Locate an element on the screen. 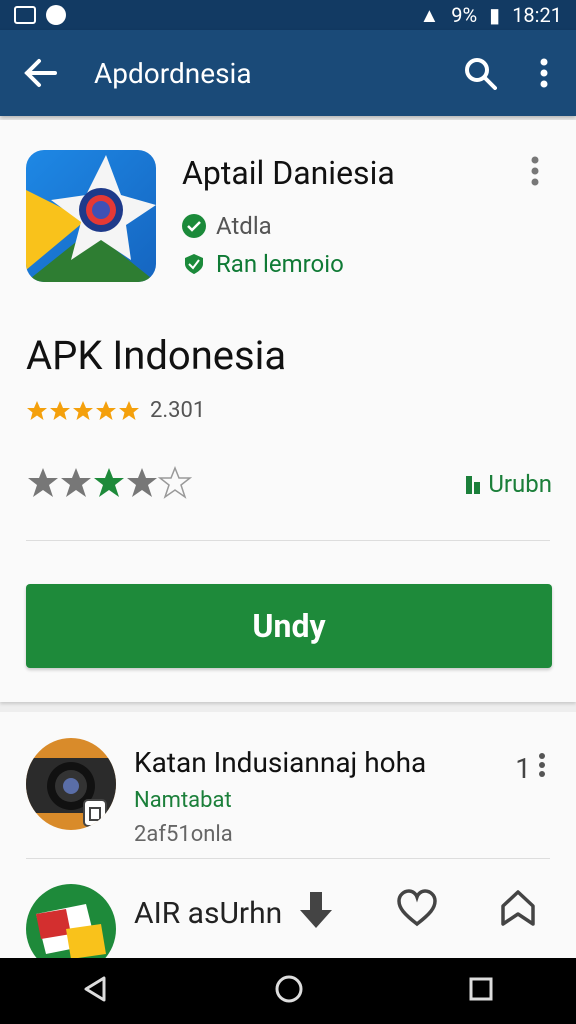 This screenshot has width=576, height=1024. list-item-meta: 2af51onla is located at coordinates (183, 834).